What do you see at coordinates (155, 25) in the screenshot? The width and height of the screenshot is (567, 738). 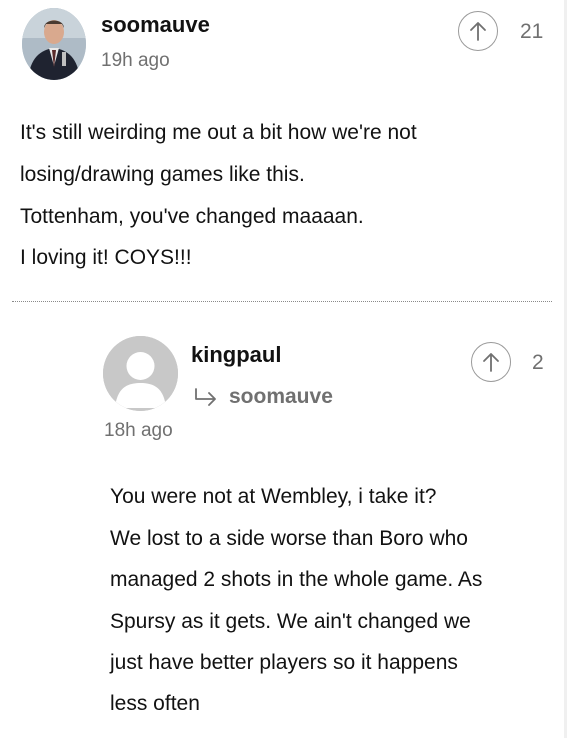 I see `comment-username: soomauve` at bounding box center [155, 25].